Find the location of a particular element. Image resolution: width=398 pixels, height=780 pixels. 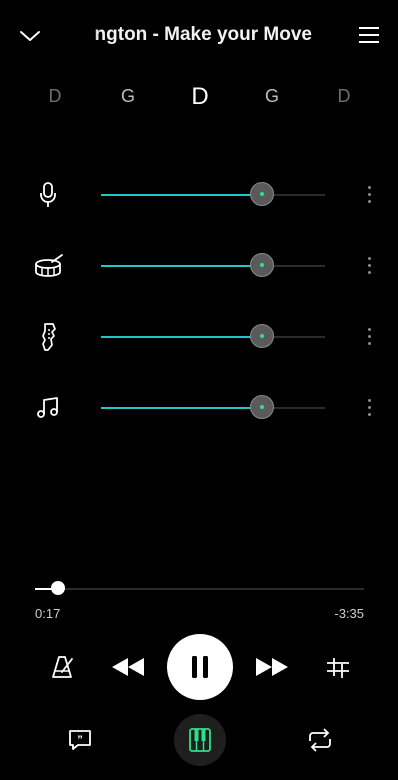

track-row-other is located at coordinates (199, 408).